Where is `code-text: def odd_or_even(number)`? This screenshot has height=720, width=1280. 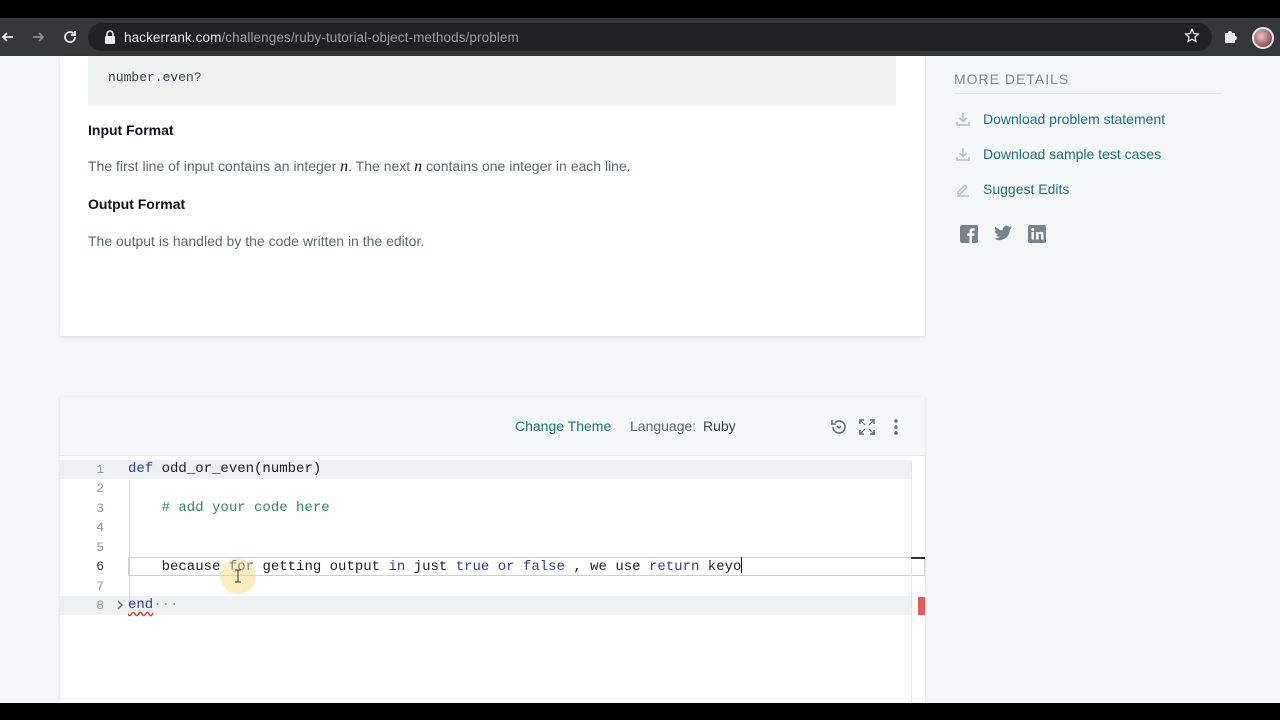
code-text: def odd_or_even(number) is located at coordinates (224, 469).